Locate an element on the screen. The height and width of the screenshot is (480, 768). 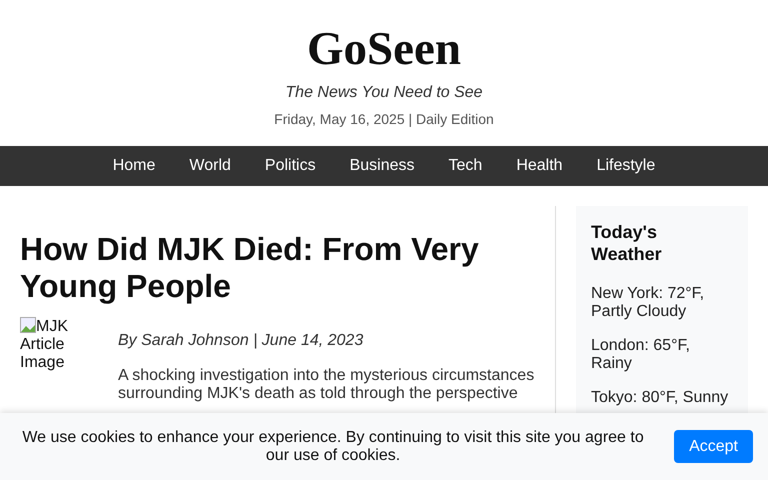
weather-item: London: 65°F, Rainy is located at coordinates (641, 355).